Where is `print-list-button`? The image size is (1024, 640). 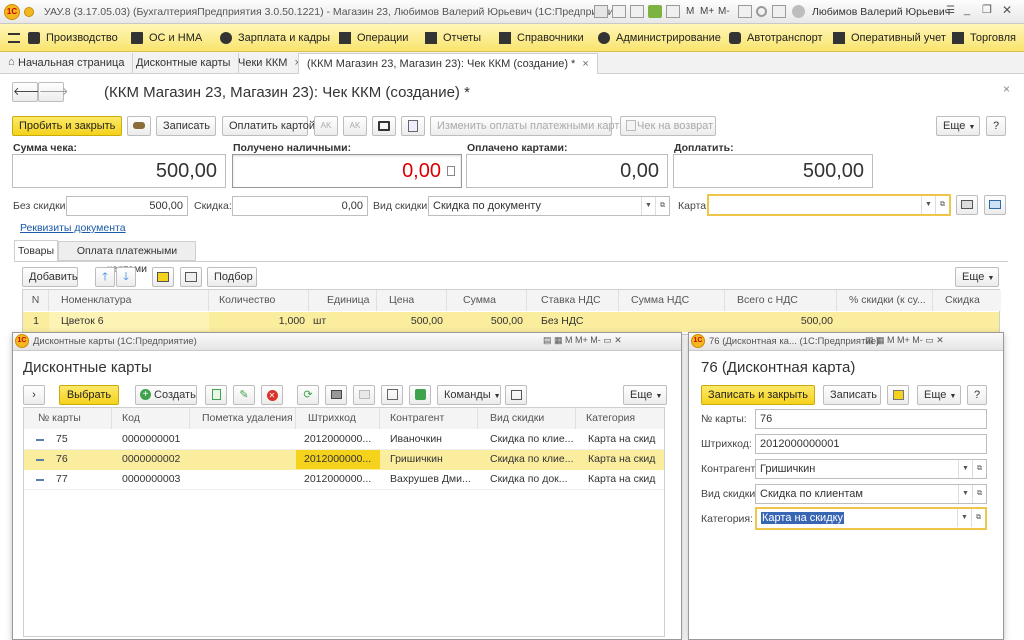
print-list-button is located at coordinates (420, 395).